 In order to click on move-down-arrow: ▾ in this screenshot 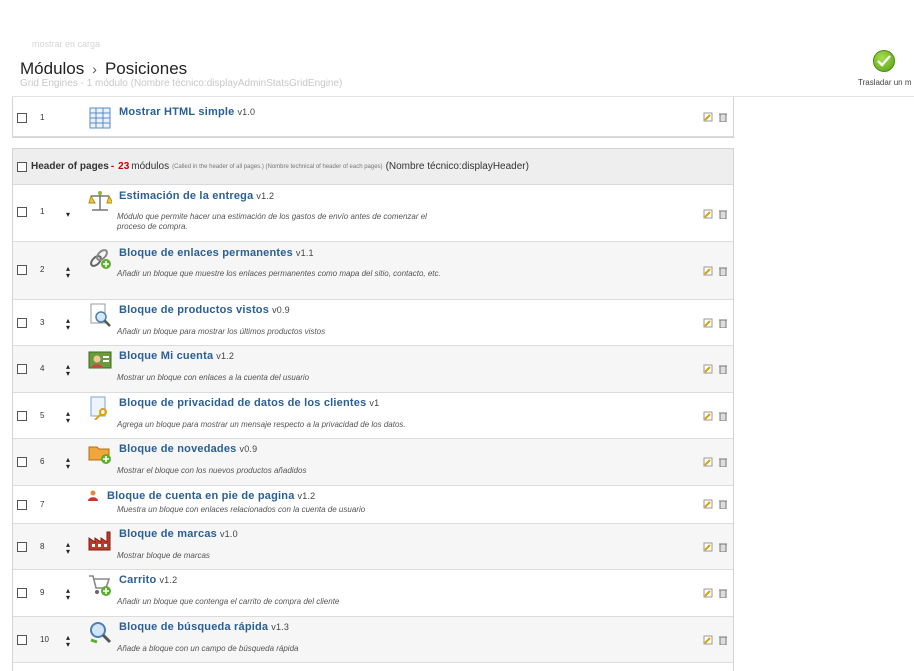, I will do `click(68, 215)`.